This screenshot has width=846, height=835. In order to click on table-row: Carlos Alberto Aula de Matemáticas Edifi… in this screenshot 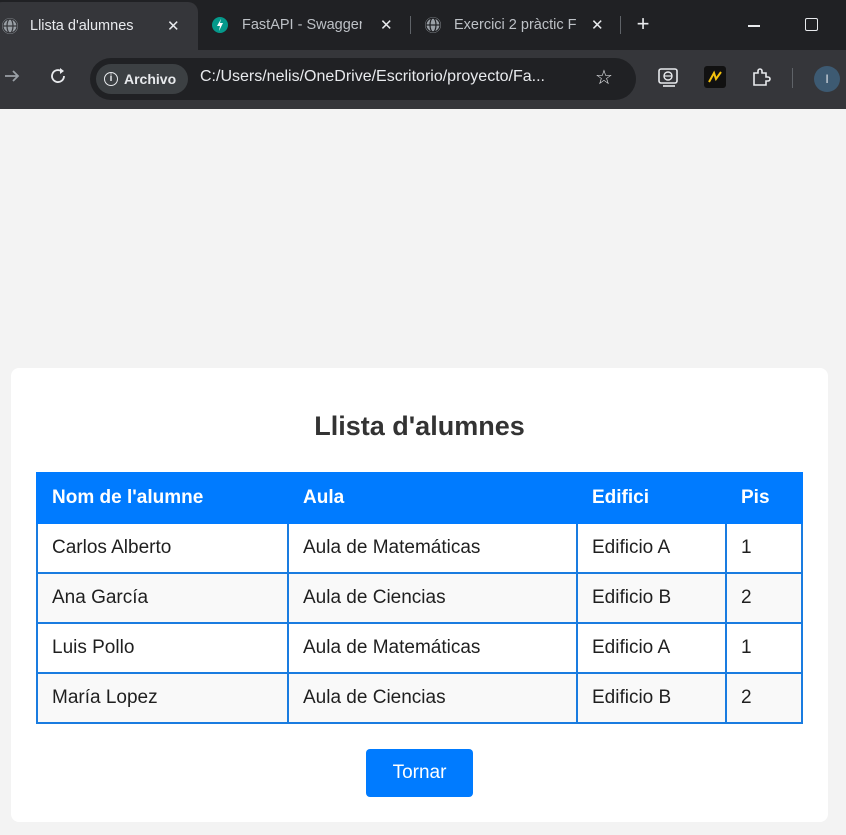, I will do `click(419, 548)`.